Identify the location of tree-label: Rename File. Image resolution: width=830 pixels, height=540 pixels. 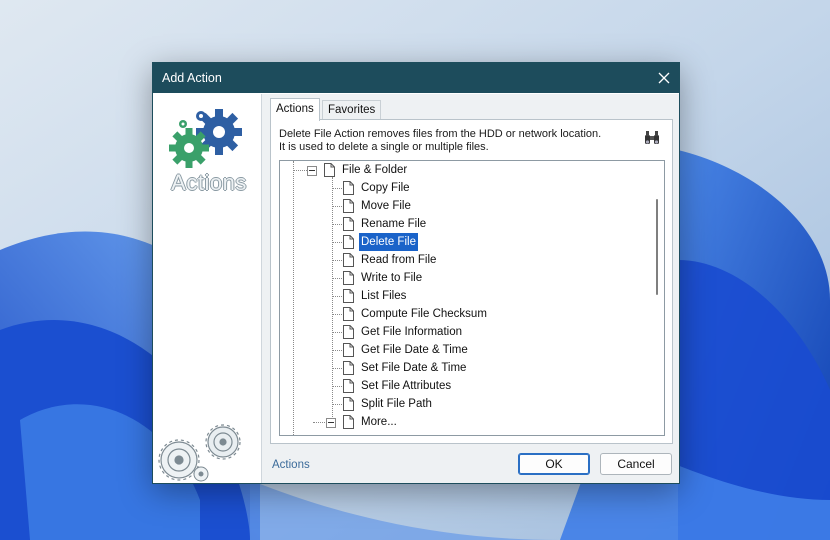
(394, 224).